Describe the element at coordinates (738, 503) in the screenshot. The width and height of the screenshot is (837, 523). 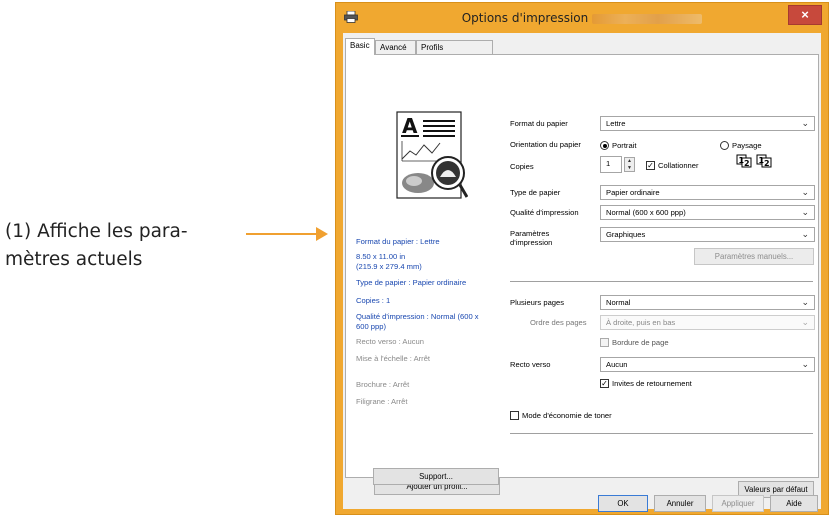
I see `apply-button: Appliquer` at that location.